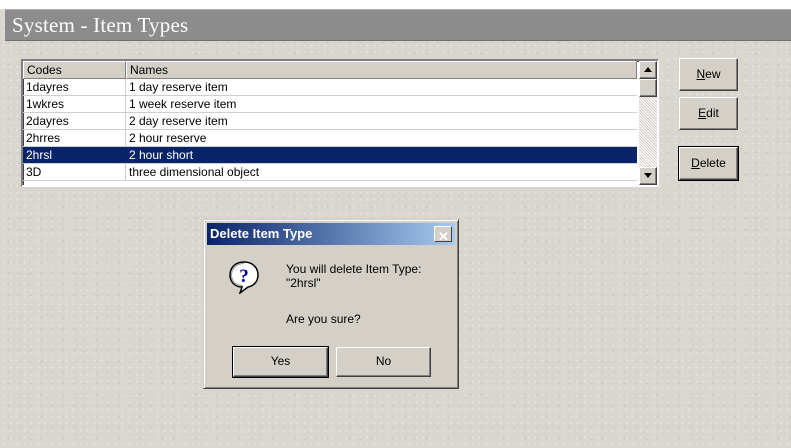 Image resolution: width=791 pixels, height=448 pixels. I want to click on arrow-down-icon, so click(648, 175).